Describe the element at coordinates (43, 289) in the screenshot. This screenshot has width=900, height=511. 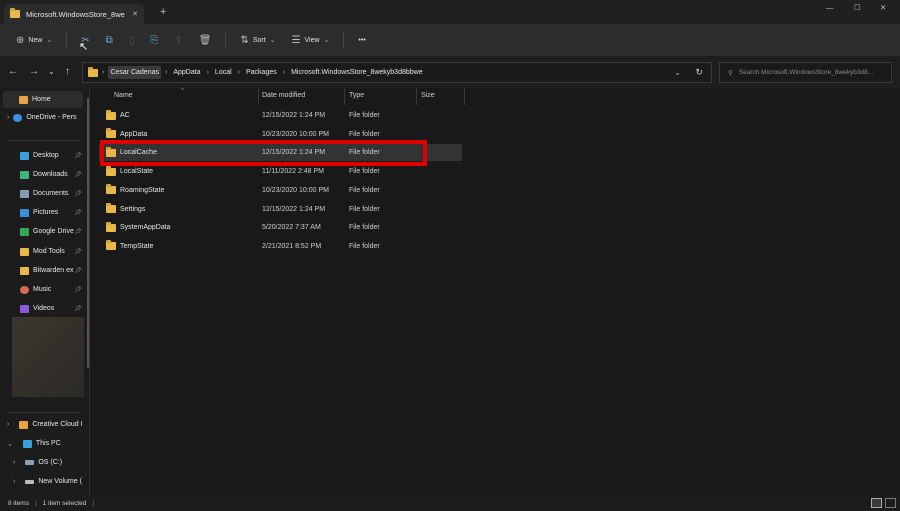
I see `sidebar-item-music: Music 📌︎` at that location.